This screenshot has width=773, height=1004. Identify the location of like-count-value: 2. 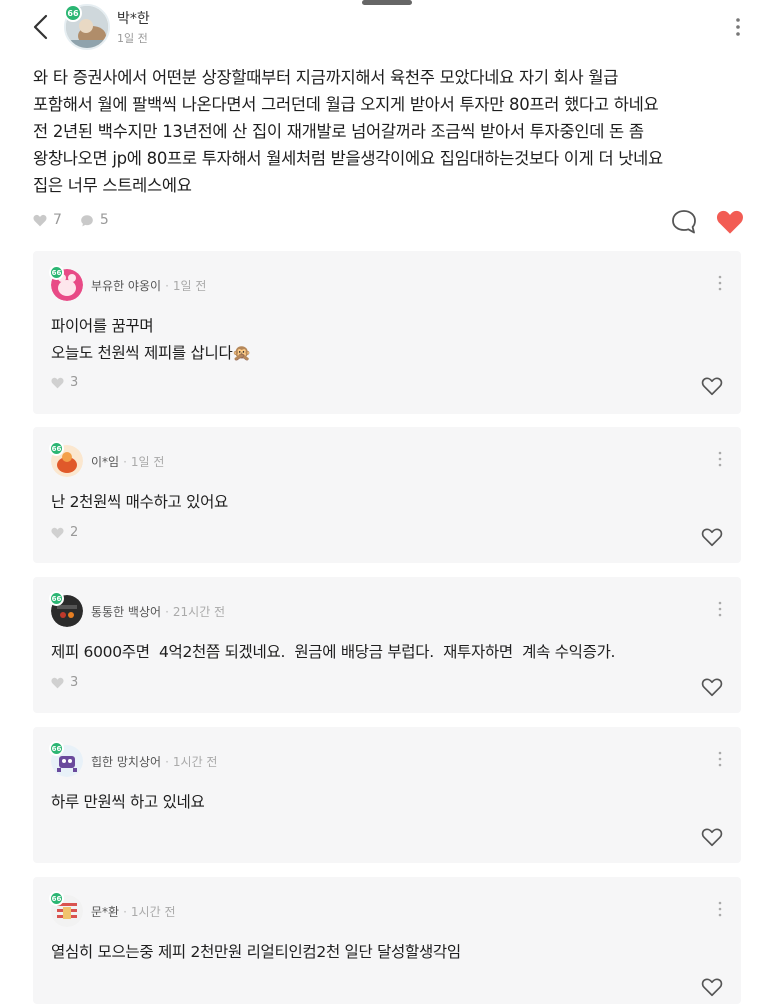
(74, 532).